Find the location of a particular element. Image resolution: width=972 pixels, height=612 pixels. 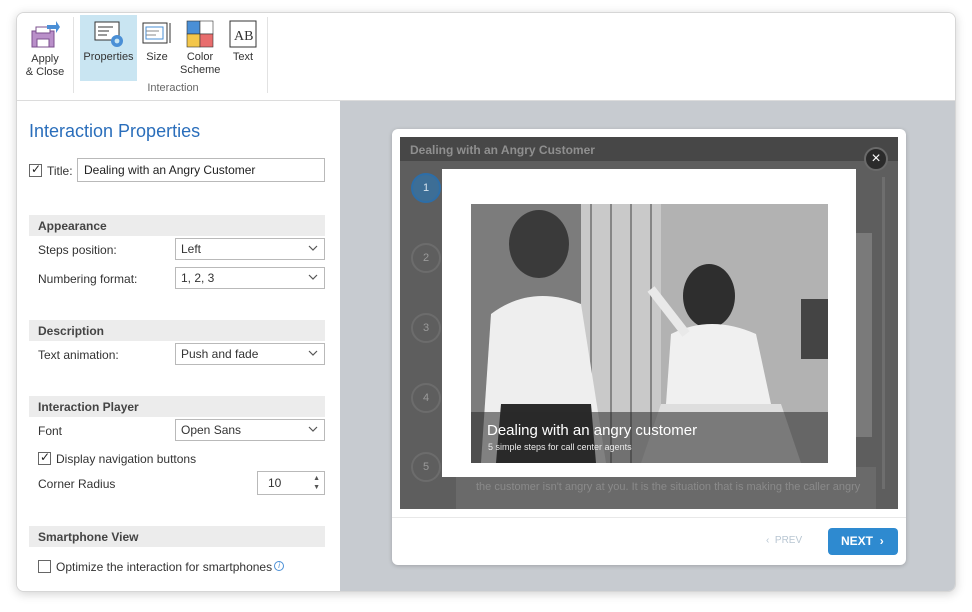

color-scheme-label-1: Color is located at coordinates (200, 57).